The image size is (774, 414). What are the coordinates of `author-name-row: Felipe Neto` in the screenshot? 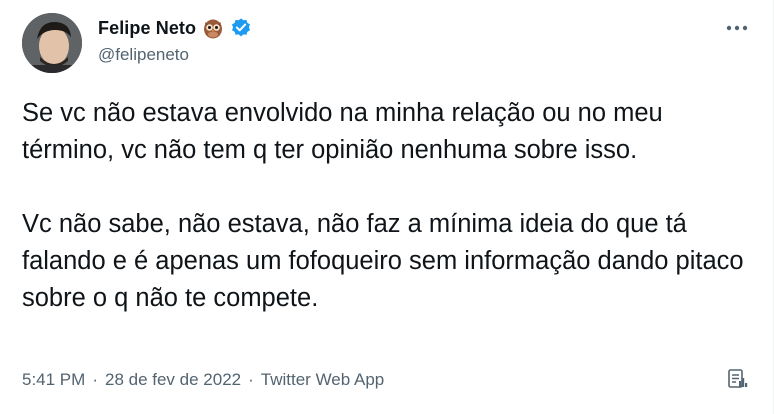 It's located at (175, 28).